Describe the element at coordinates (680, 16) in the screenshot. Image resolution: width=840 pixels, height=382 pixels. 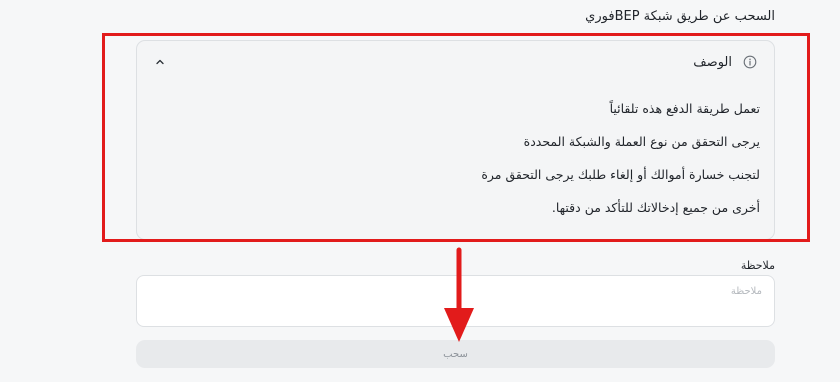
I see `page-title: السحب عن طريق شبكة BEPفوري` at that location.